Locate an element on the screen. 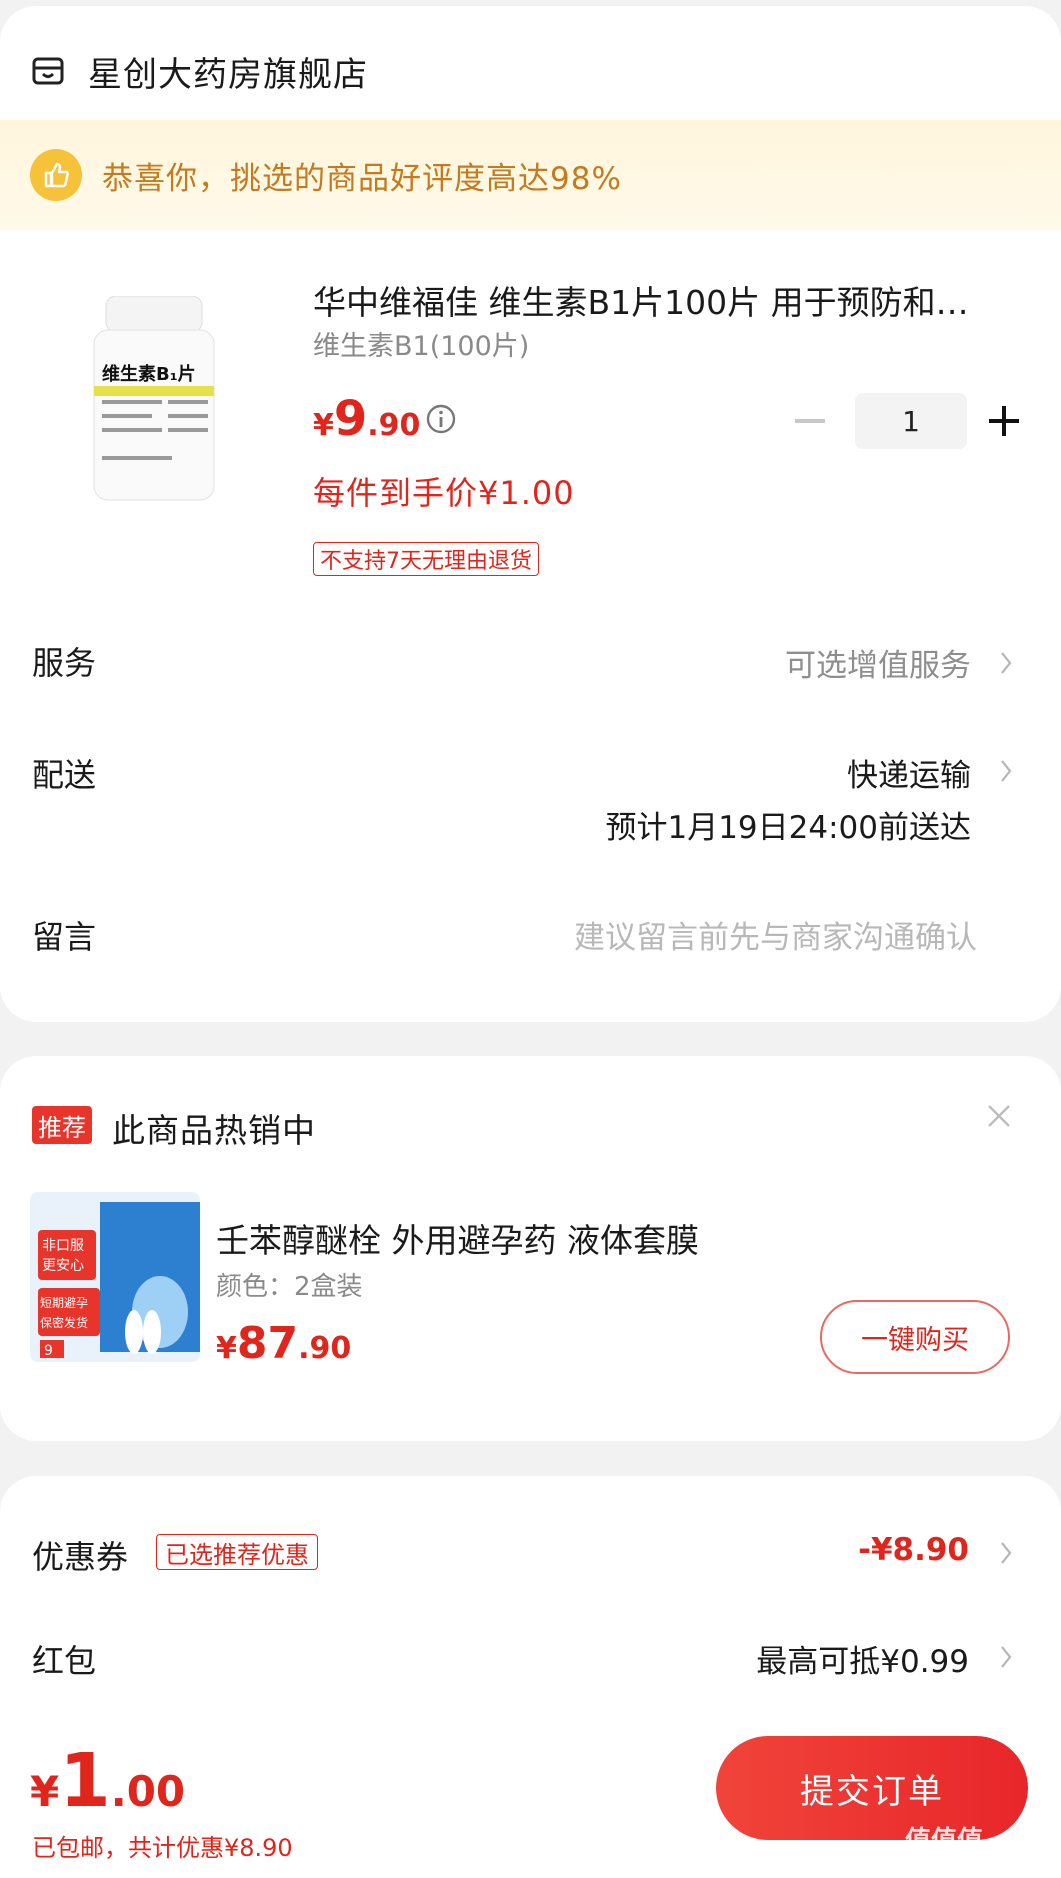 This screenshot has width=1061, height=1878. plus-icon is located at coordinates (1004, 421).